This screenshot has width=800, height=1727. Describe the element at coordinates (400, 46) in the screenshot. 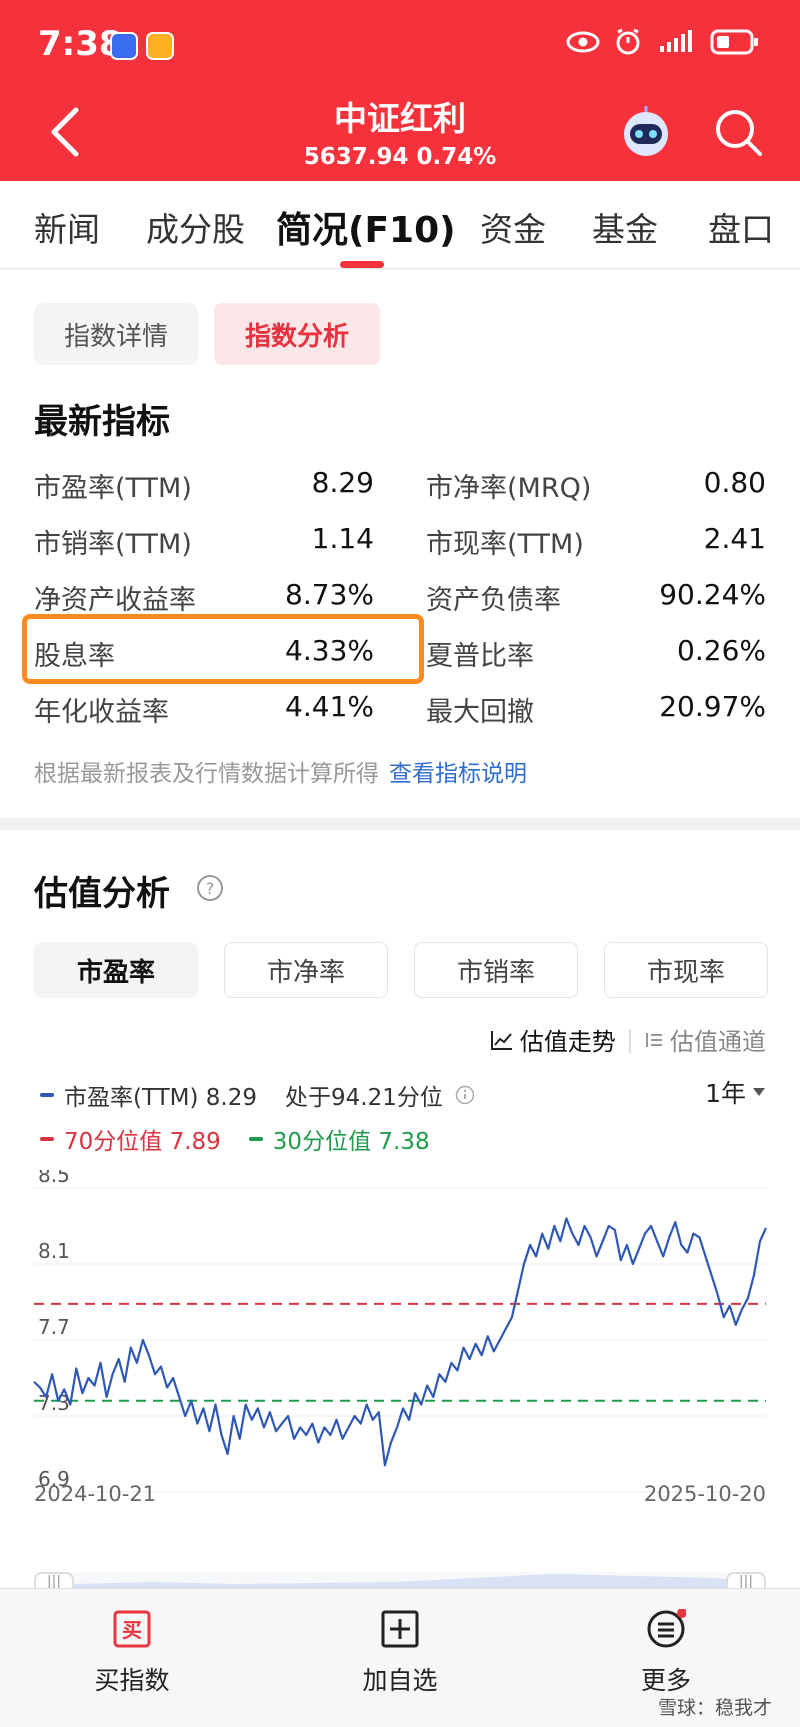

I see `status-bar: 7:38` at that location.